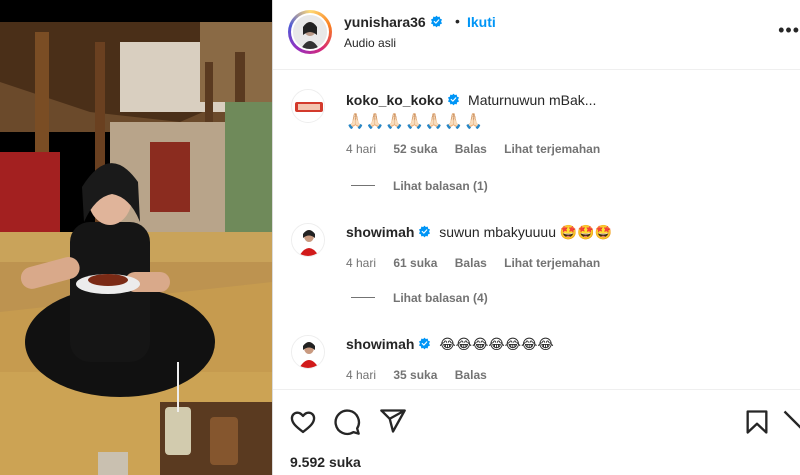 The width and height of the screenshot is (800, 475). Describe the element at coordinates (385, 22) in the screenshot. I see `author-username-text: yunishara36` at that location.